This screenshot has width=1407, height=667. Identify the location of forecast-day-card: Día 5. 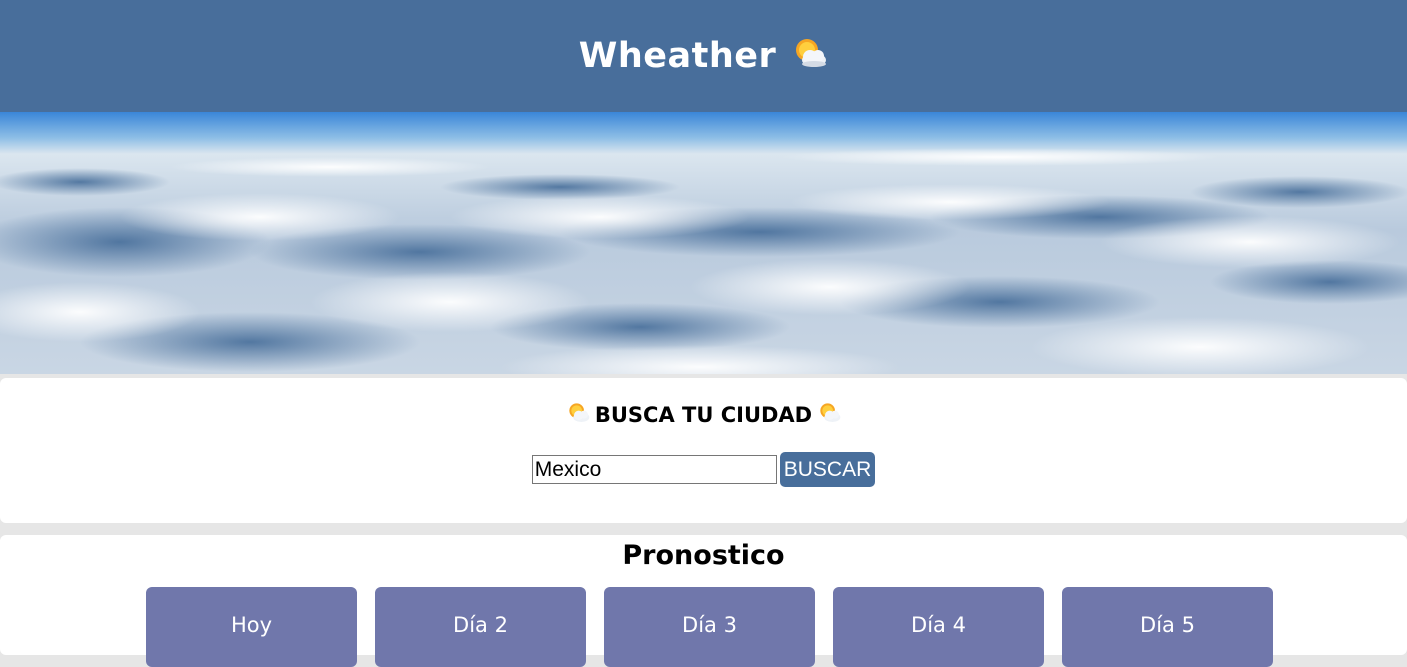
(1167, 627).